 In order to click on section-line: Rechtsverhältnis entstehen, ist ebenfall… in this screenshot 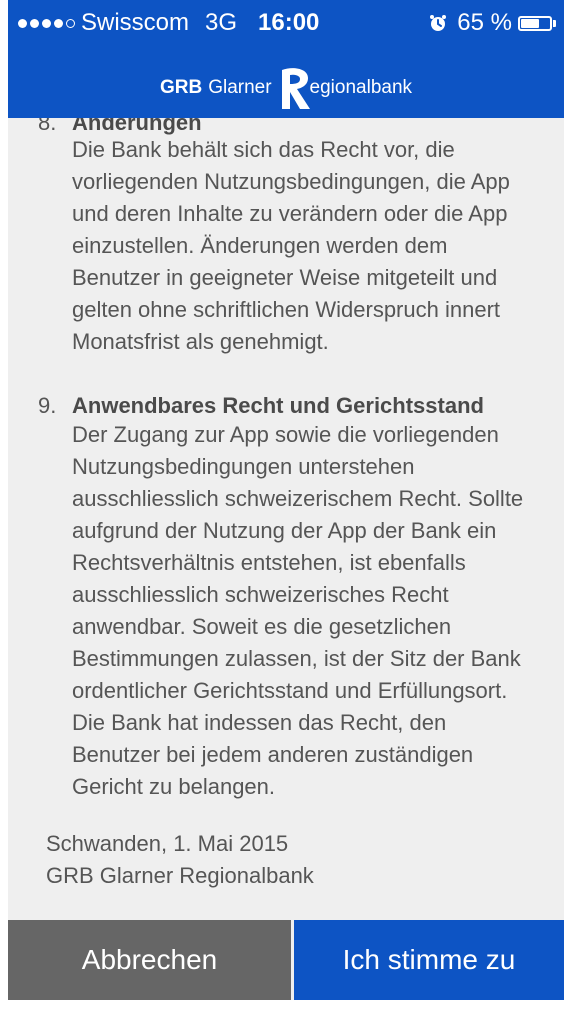, I will do `click(269, 562)`.